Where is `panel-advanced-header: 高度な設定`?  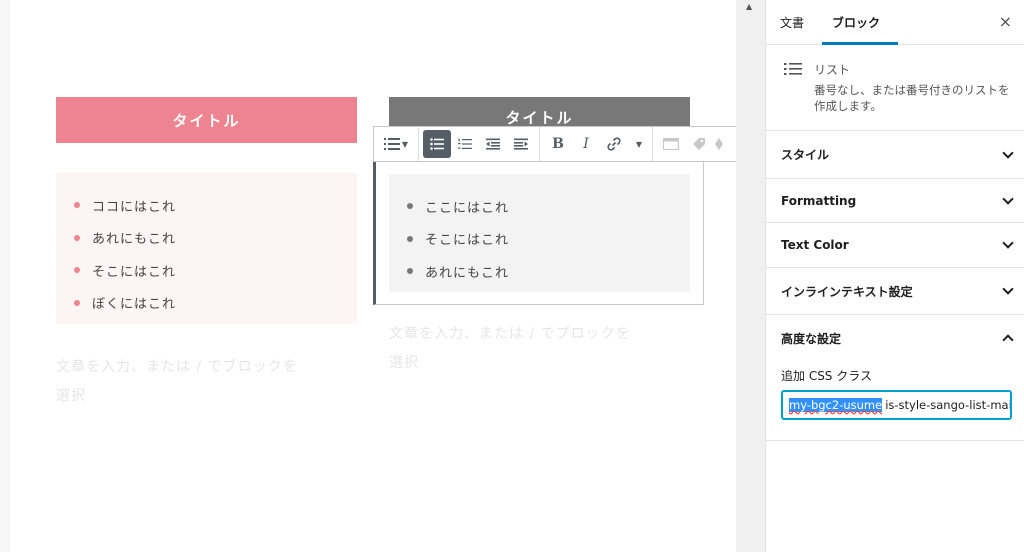 panel-advanced-header: 高度な設定 is located at coordinates (895, 338).